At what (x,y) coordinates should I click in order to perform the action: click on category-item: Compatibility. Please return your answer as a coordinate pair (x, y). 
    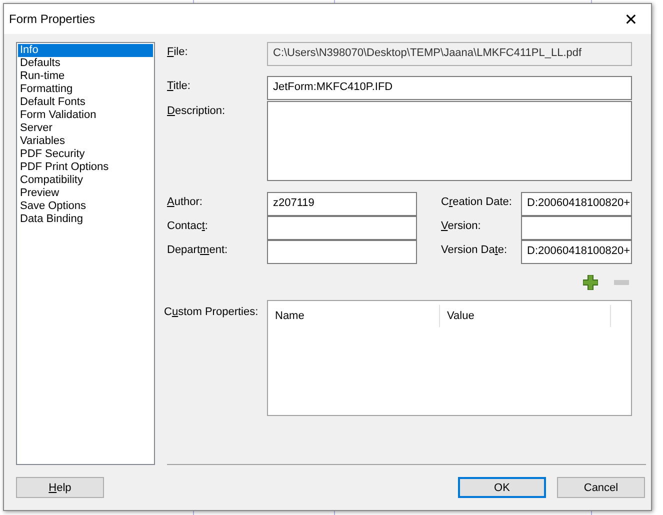
    Looking at the image, I should click on (85, 180).